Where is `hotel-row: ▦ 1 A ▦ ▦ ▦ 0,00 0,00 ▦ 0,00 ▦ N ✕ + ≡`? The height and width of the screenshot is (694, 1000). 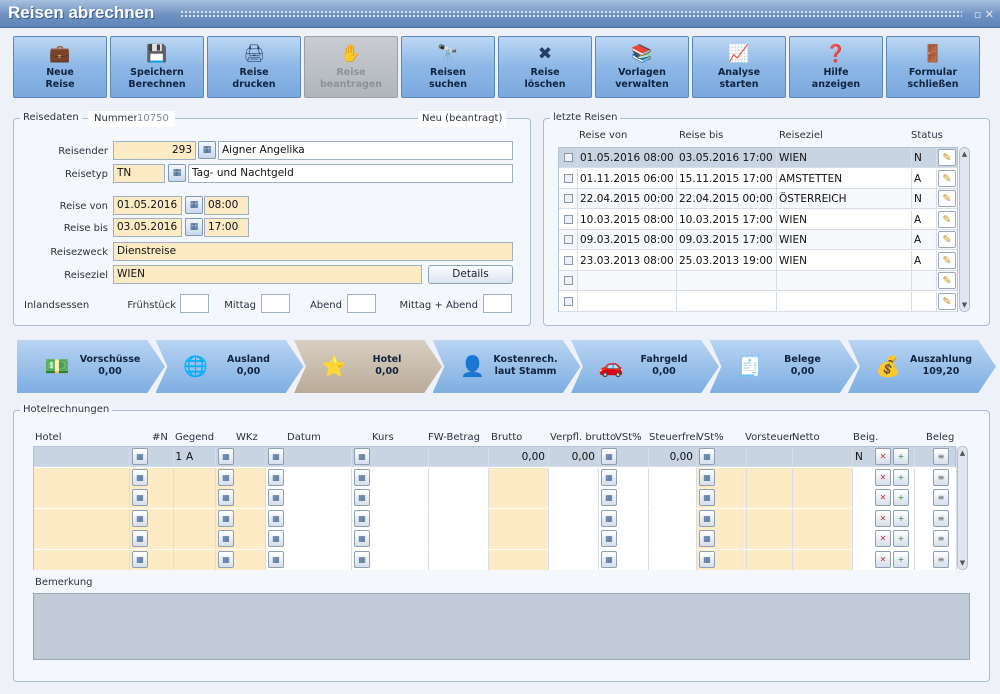 hotel-row: ▦ 1 A ▦ ▦ ▦ 0,00 0,00 ▦ 0,00 ▦ N ✕ + ≡ is located at coordinates (495, 457).